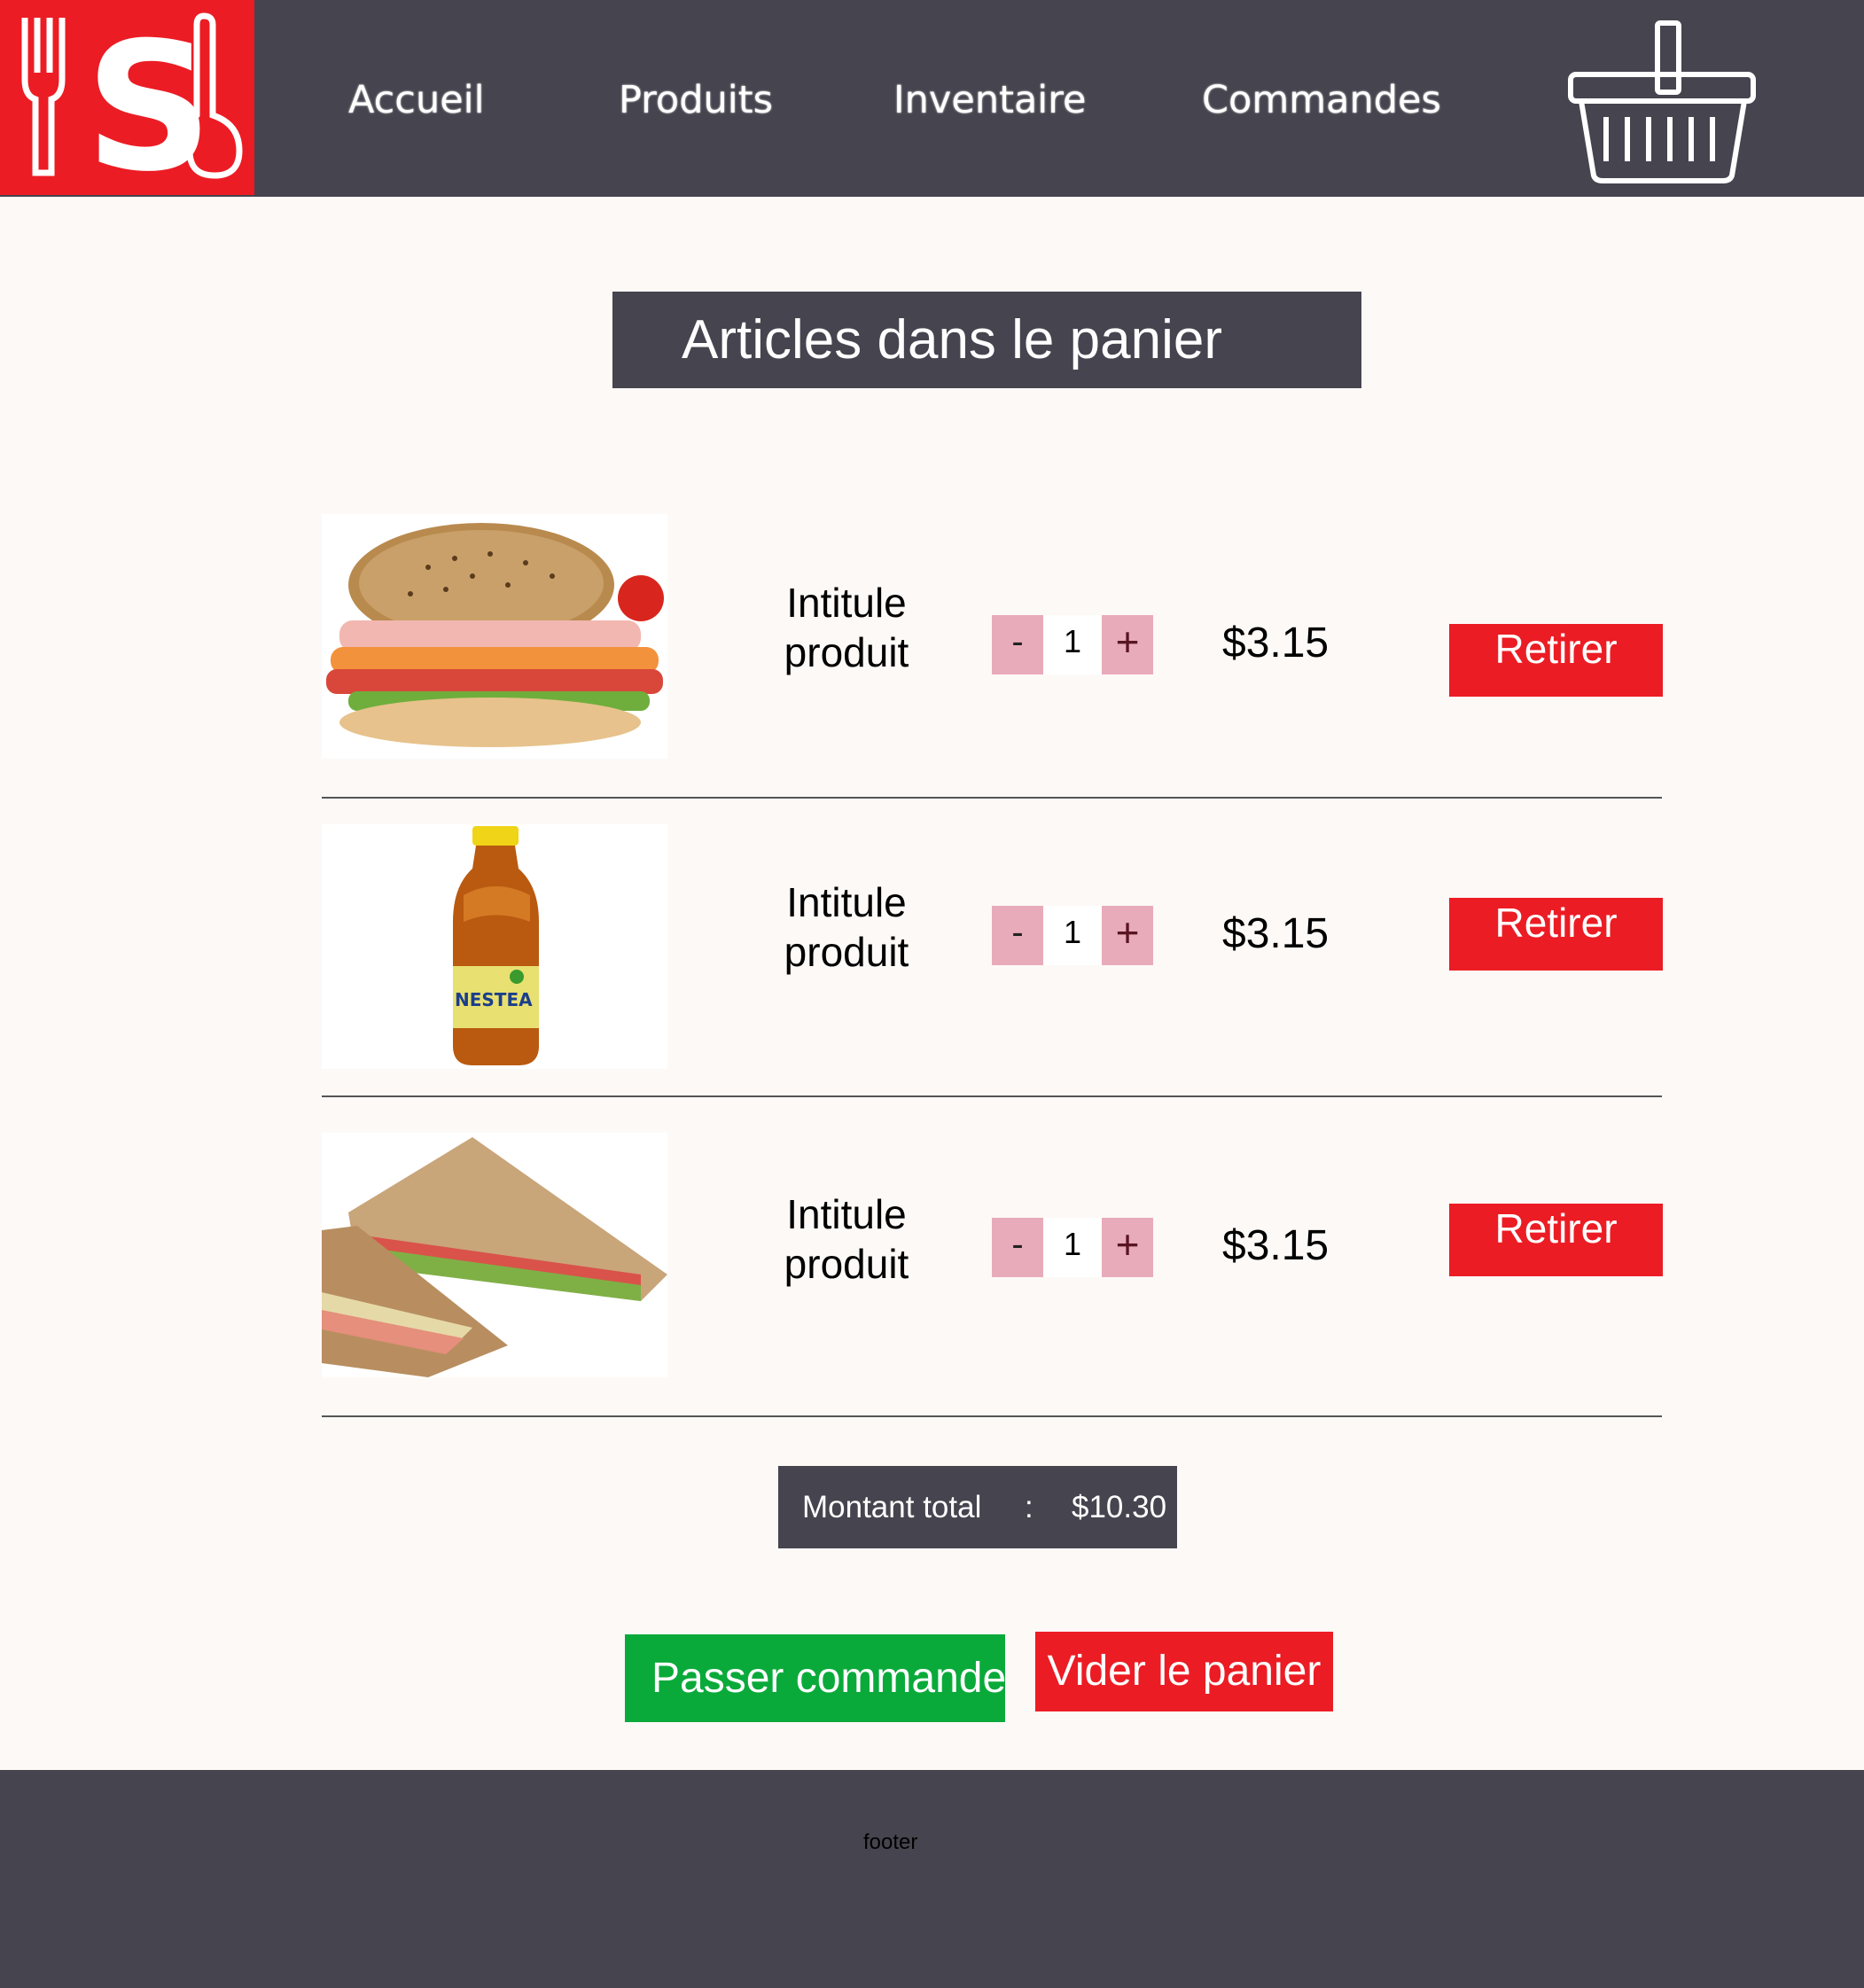 The height and width of the screenshot is (1988, 1864). I want to click on logo-icon: S, so click(132, 100).